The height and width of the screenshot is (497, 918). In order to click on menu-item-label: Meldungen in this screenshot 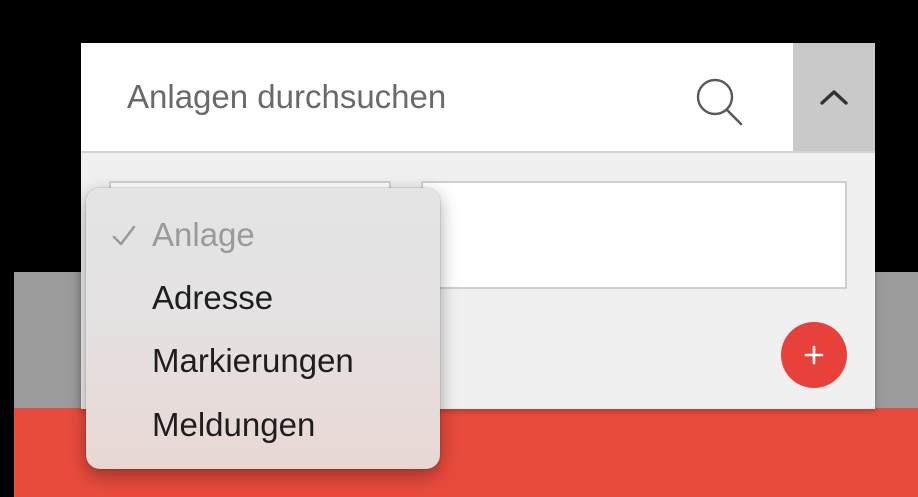, I will do `click(234, 424)`.